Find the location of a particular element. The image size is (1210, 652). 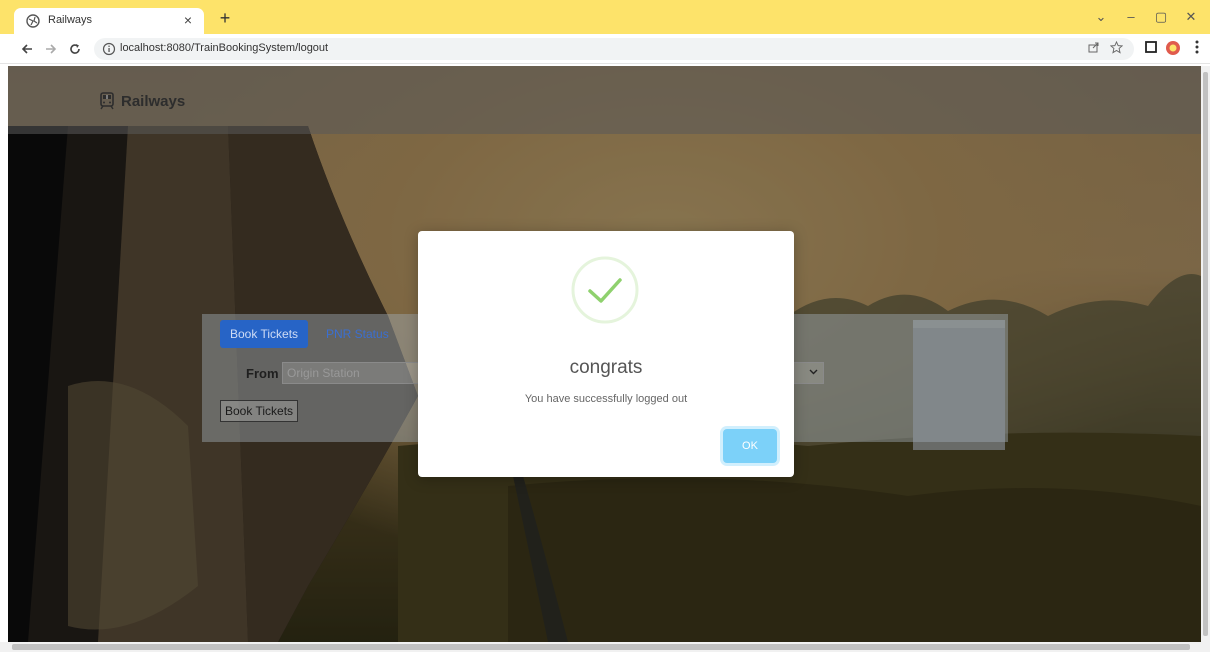

star-icon is located at coordinates (1116, 48).